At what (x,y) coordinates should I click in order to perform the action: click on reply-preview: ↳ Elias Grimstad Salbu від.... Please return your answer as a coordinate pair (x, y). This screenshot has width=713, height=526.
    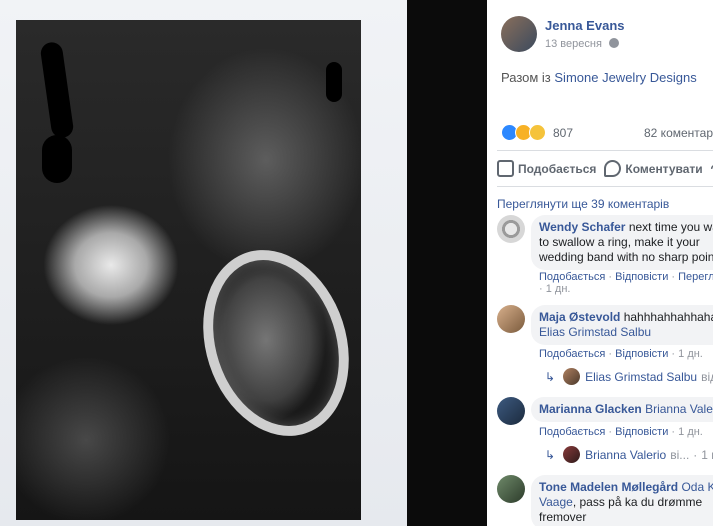
    Looking at the image, I should click on (629, 376).